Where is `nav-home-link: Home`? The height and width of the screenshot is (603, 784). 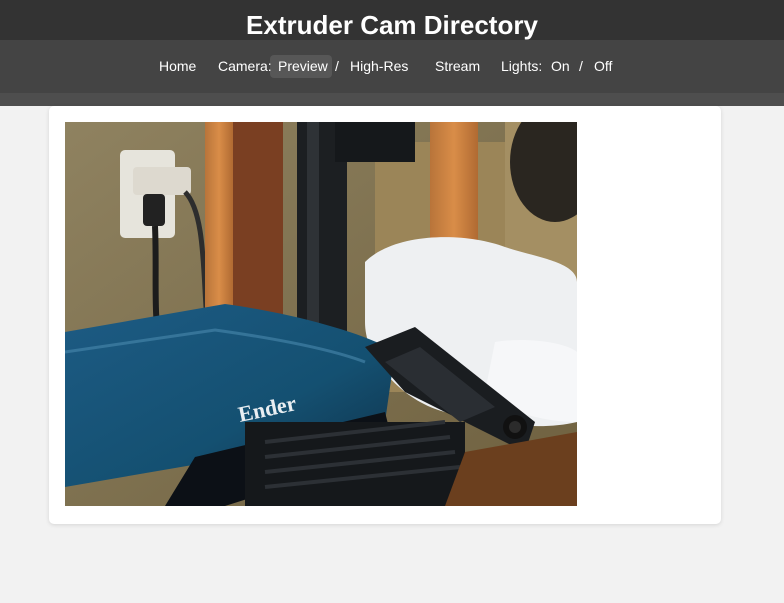 nav-home-link: Home is located at coordinates (177, 66).